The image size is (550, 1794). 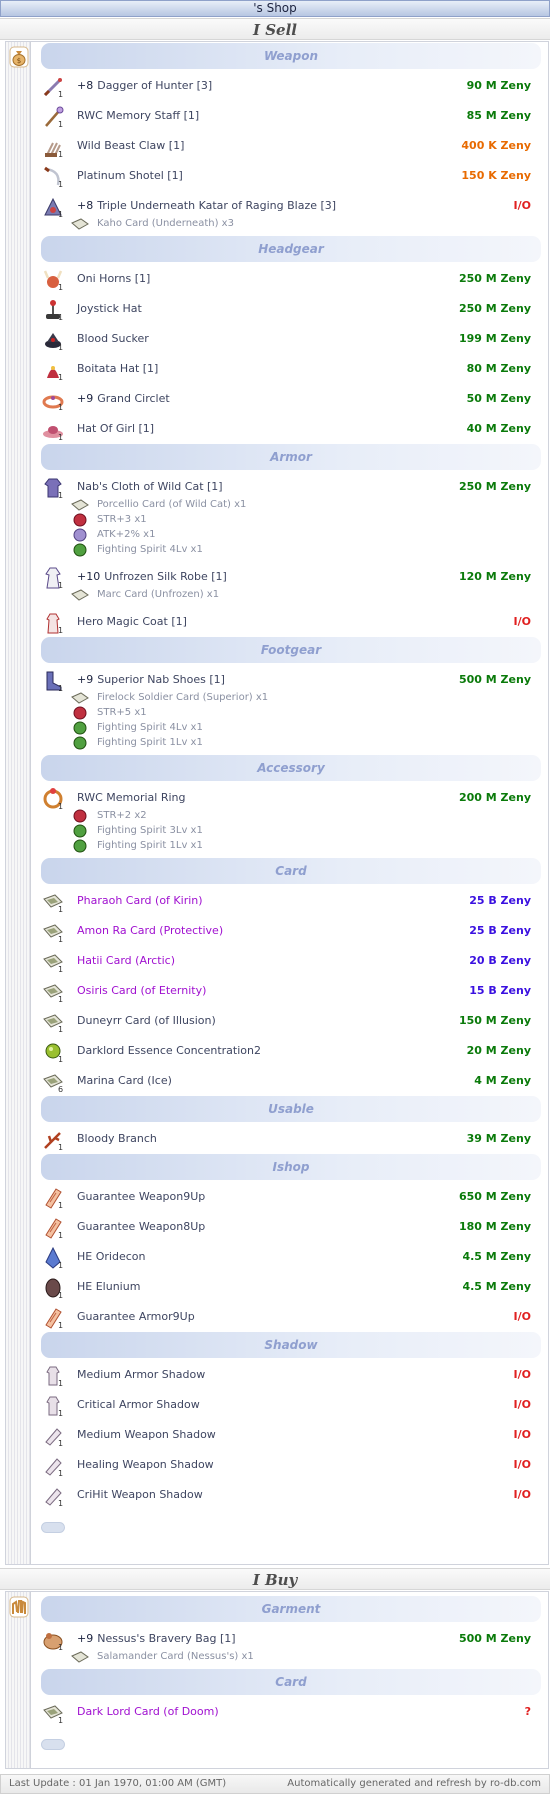 What do you see at coordinates (286, 280) in the screenshot?
I see `item-row: 1 Oni Horns [1] 250 M Zeny` at bounding box center [286, 280].